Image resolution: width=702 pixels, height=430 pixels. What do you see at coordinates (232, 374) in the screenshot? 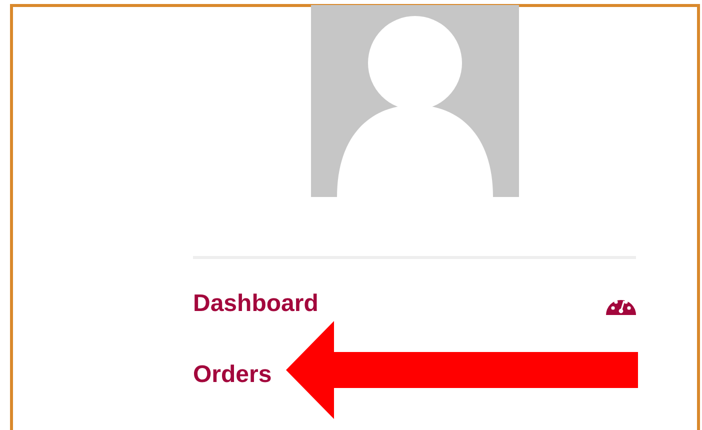
I see `menu-item: Orders` at bounding box center [232, 374].